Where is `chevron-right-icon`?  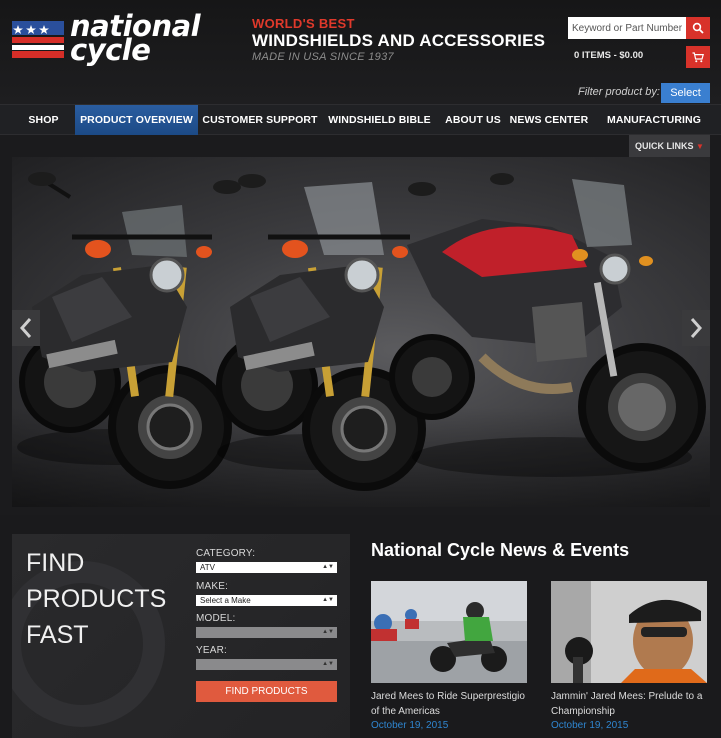 chevron-right-icon is located at coordinates (696, 328).